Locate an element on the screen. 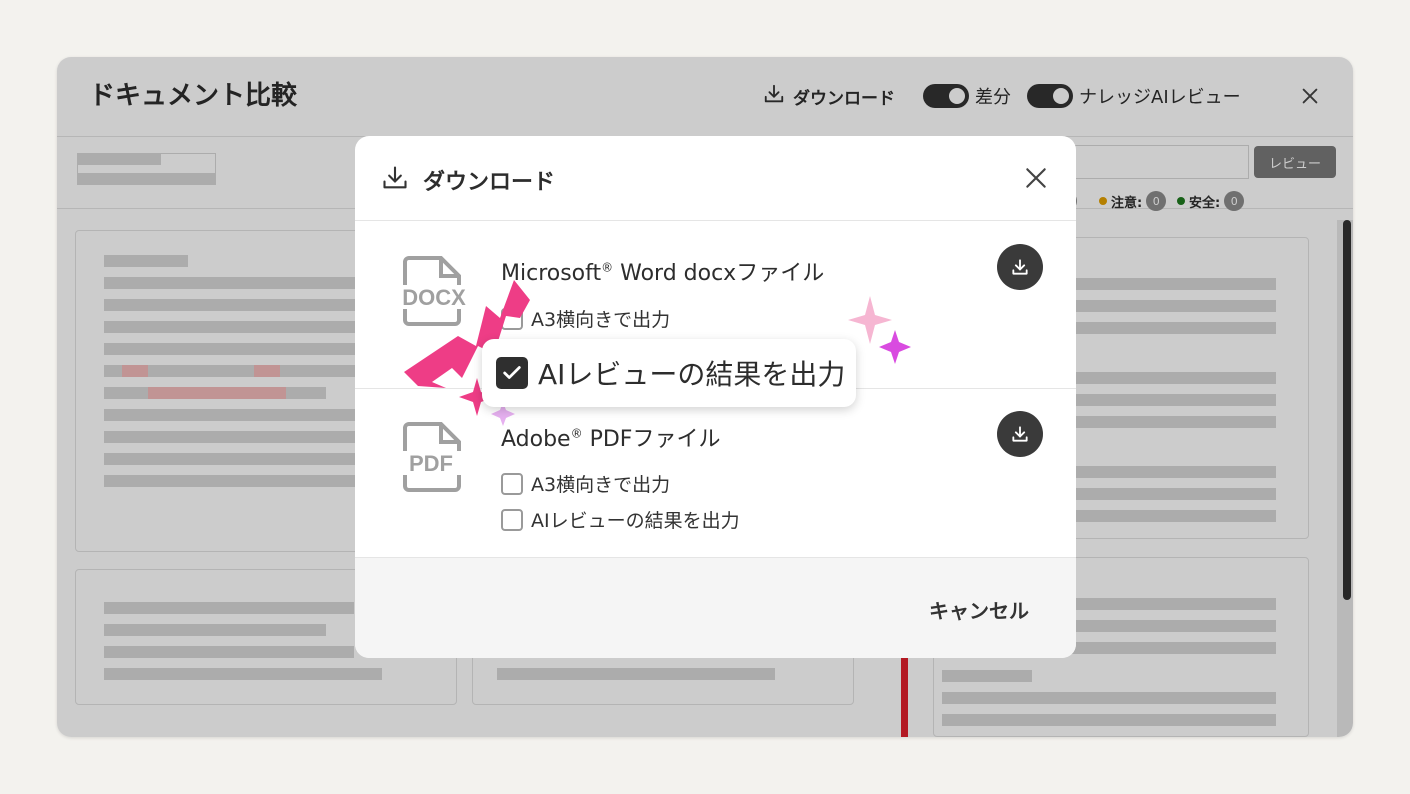 The height and width of the screenshot is (794, 1410). callout-label: AIレビューの結果を出力 is located at coordinates (692, 374).